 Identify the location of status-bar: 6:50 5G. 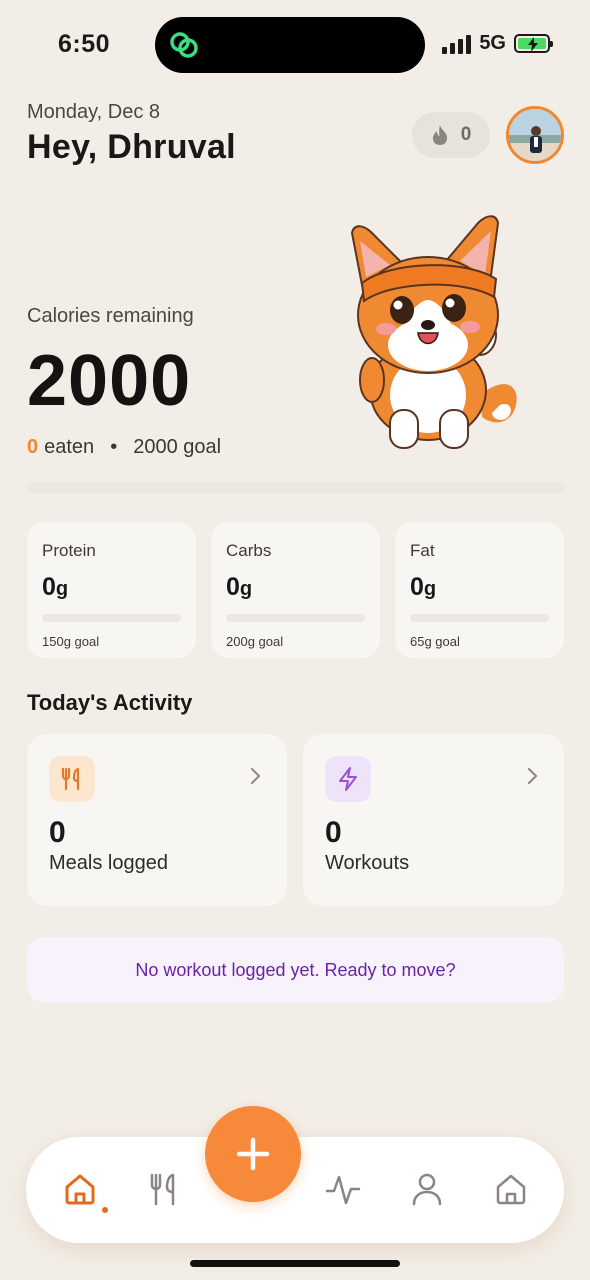
(295, 45).